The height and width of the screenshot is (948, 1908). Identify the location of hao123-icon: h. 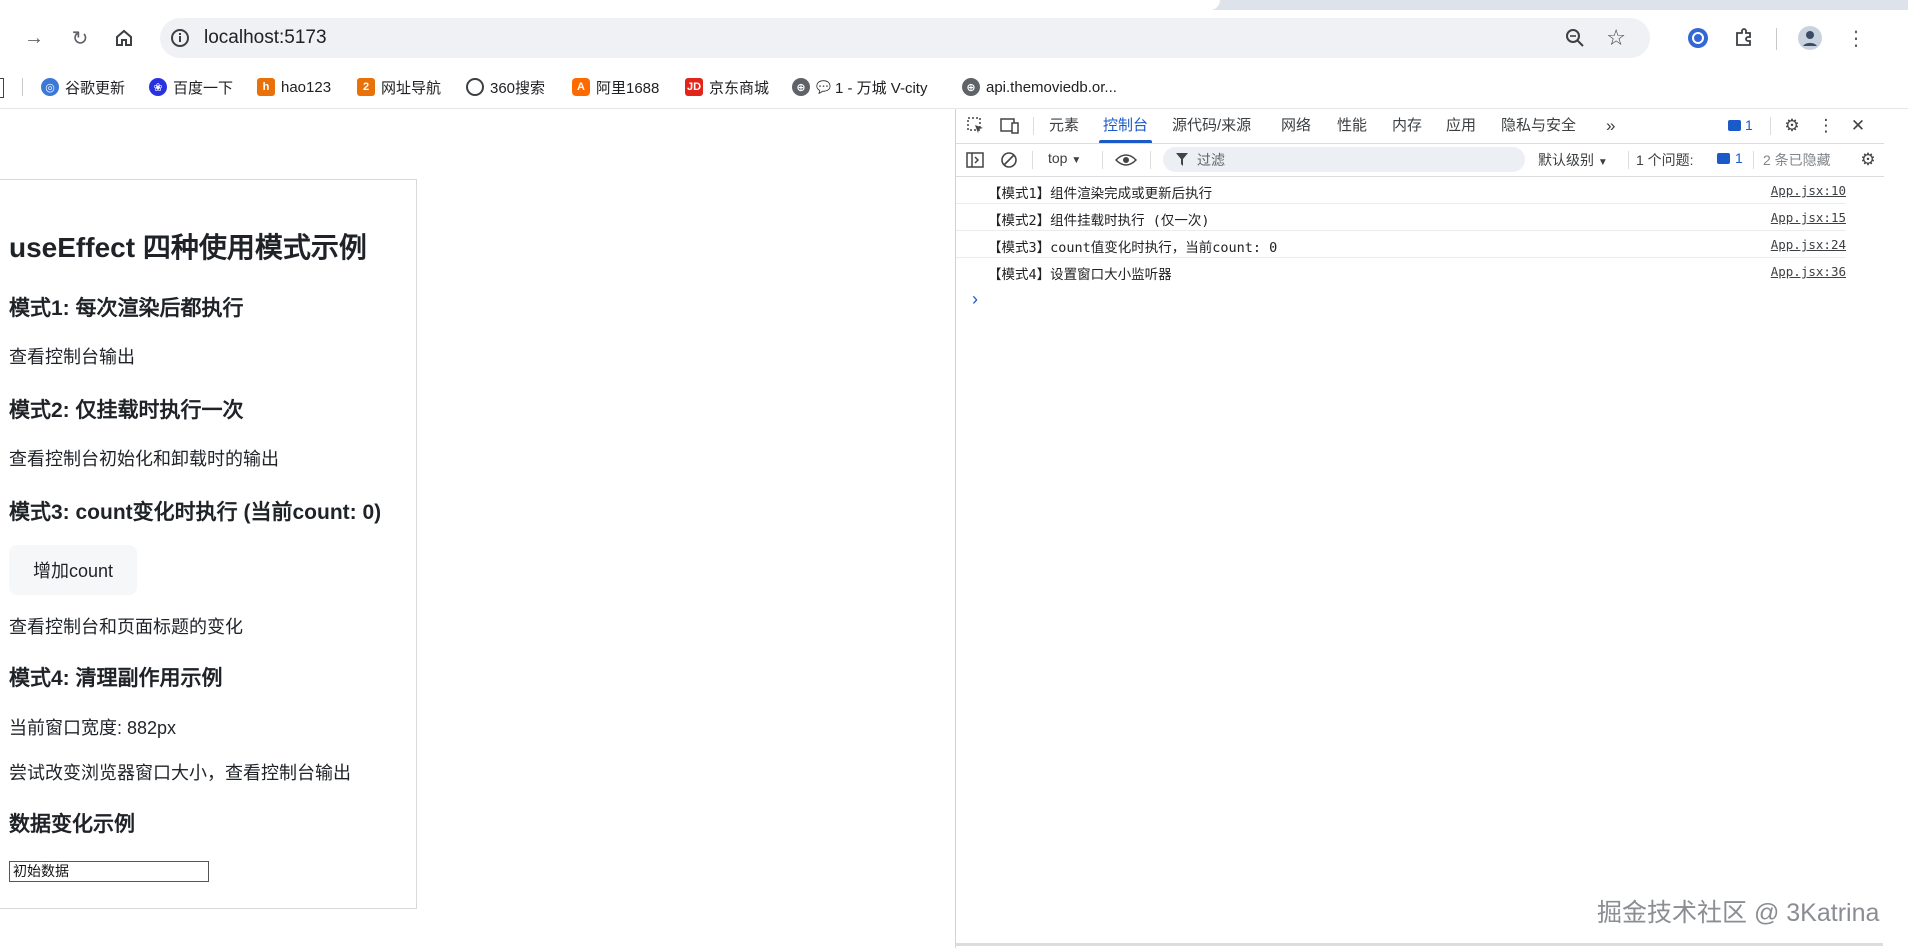
(266, 87).